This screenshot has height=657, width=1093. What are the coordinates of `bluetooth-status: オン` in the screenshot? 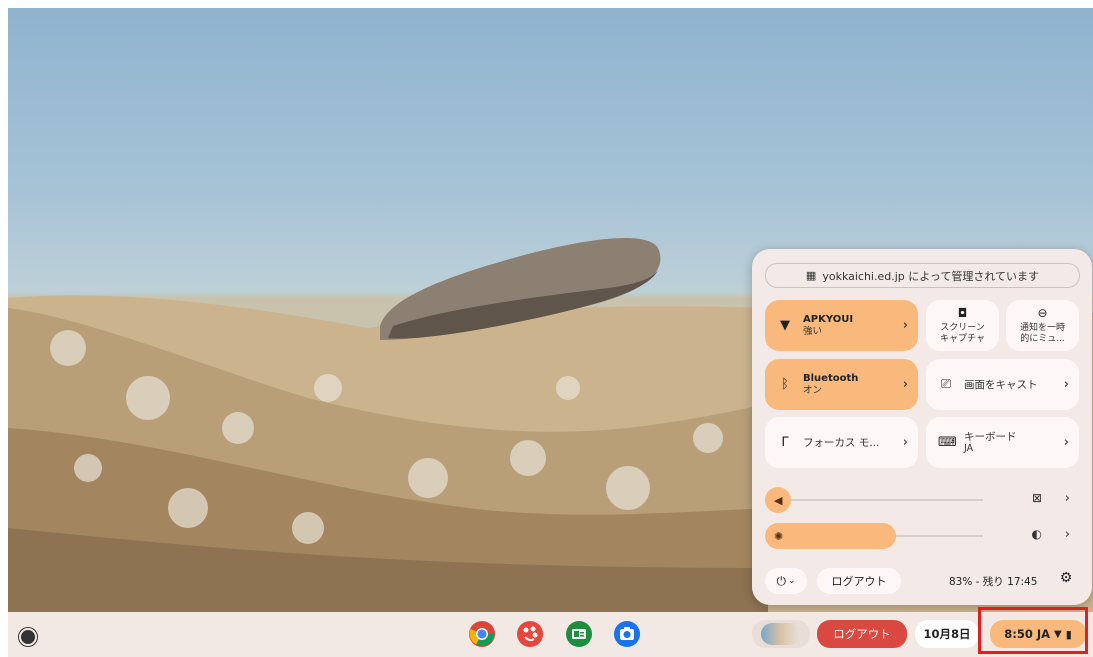 It's located at (813, 390).